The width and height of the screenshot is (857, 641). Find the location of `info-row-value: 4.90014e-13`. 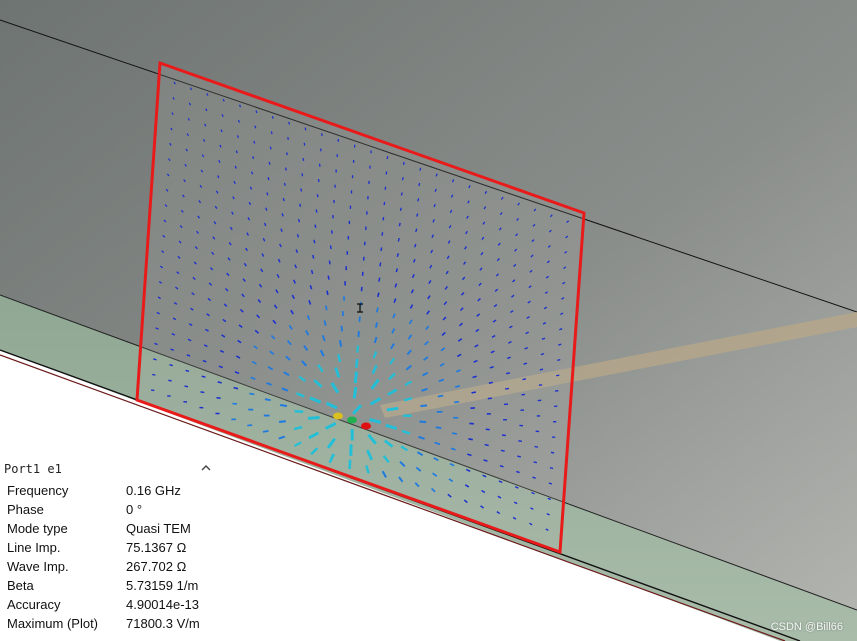

info-row-value: 4.90014e-13 is located at coordinates (163, 604).